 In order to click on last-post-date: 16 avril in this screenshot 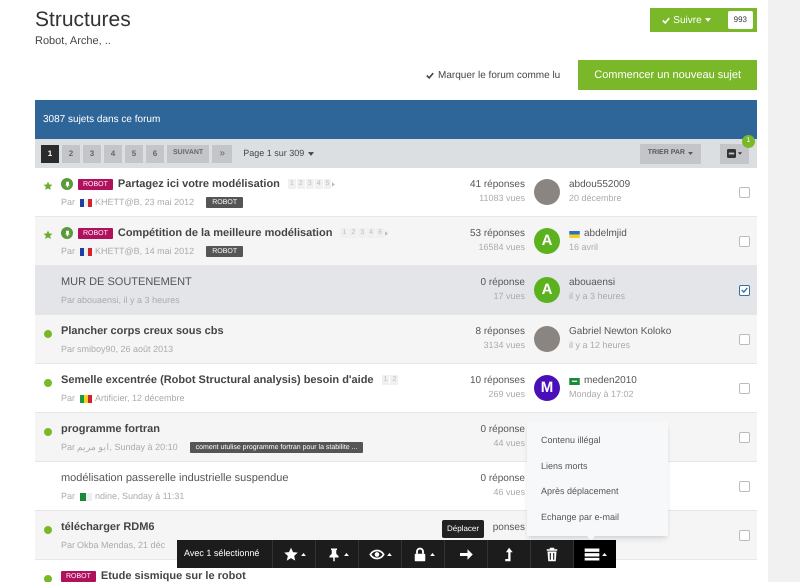, I will do `click(584, 247)`.